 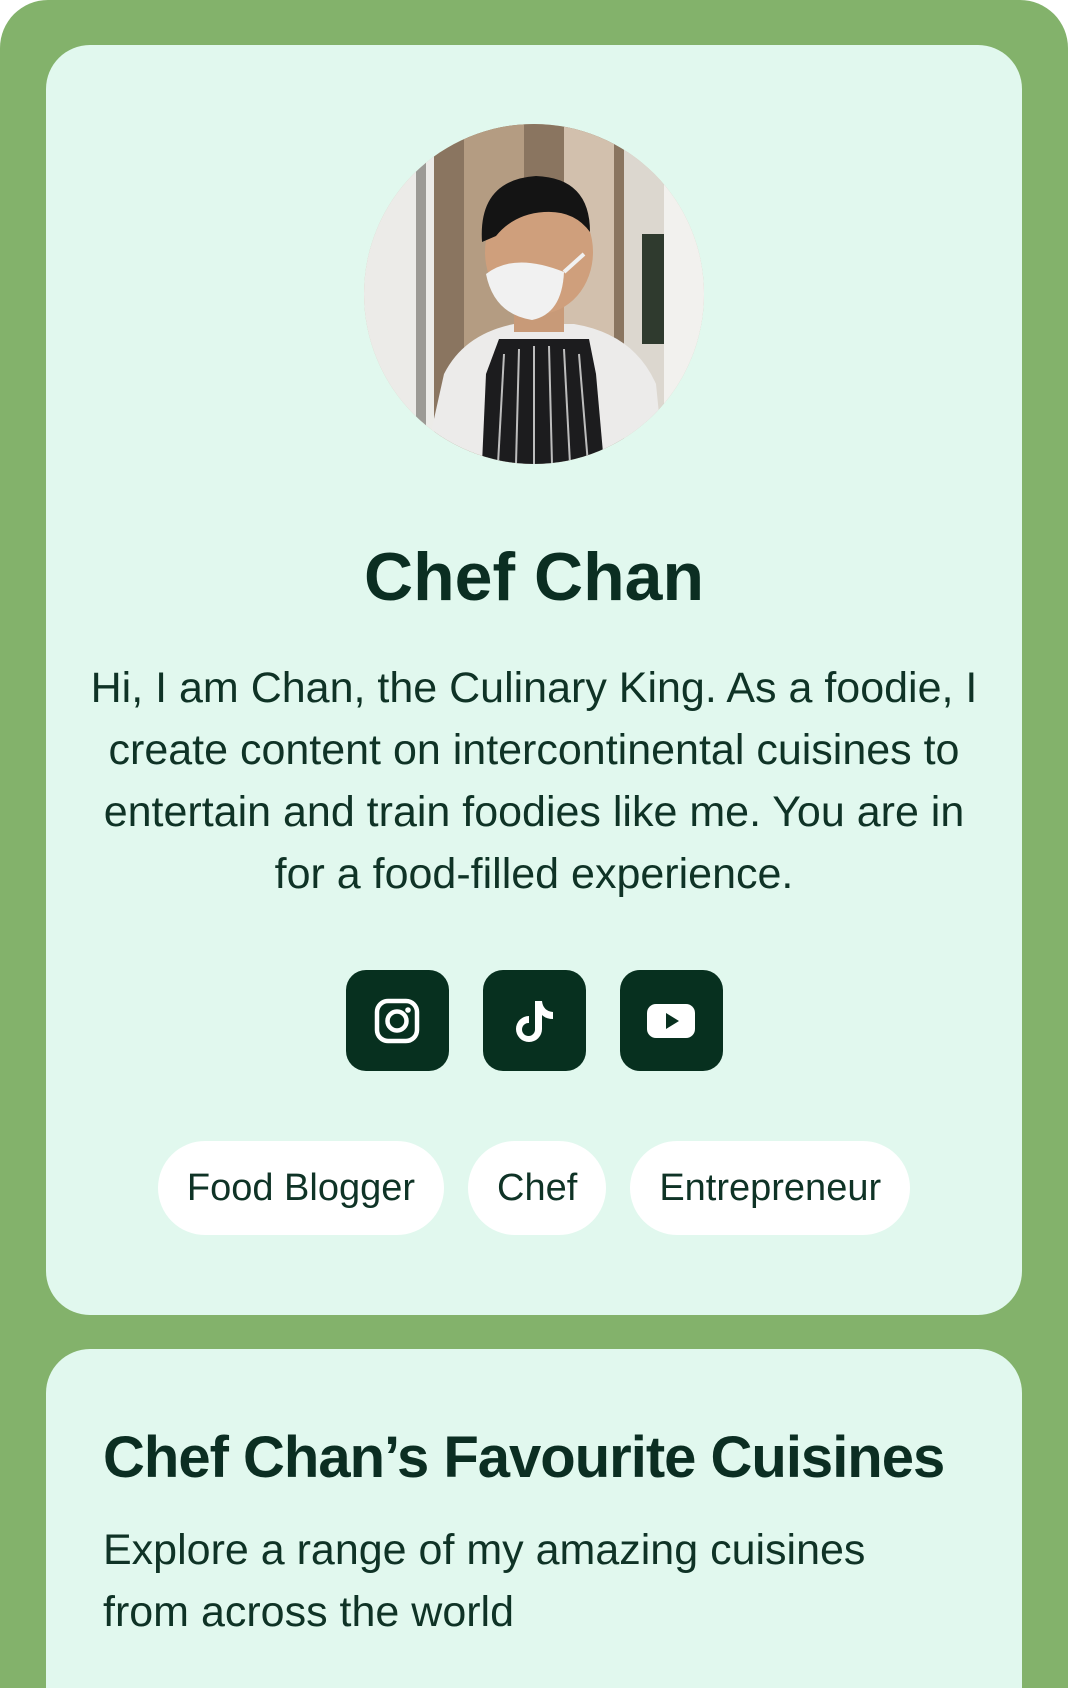 What do you see at coordinates (534, 577) in the screenshot?
I see `profile-name: Chef Chan` at bounding box center [534, 577].